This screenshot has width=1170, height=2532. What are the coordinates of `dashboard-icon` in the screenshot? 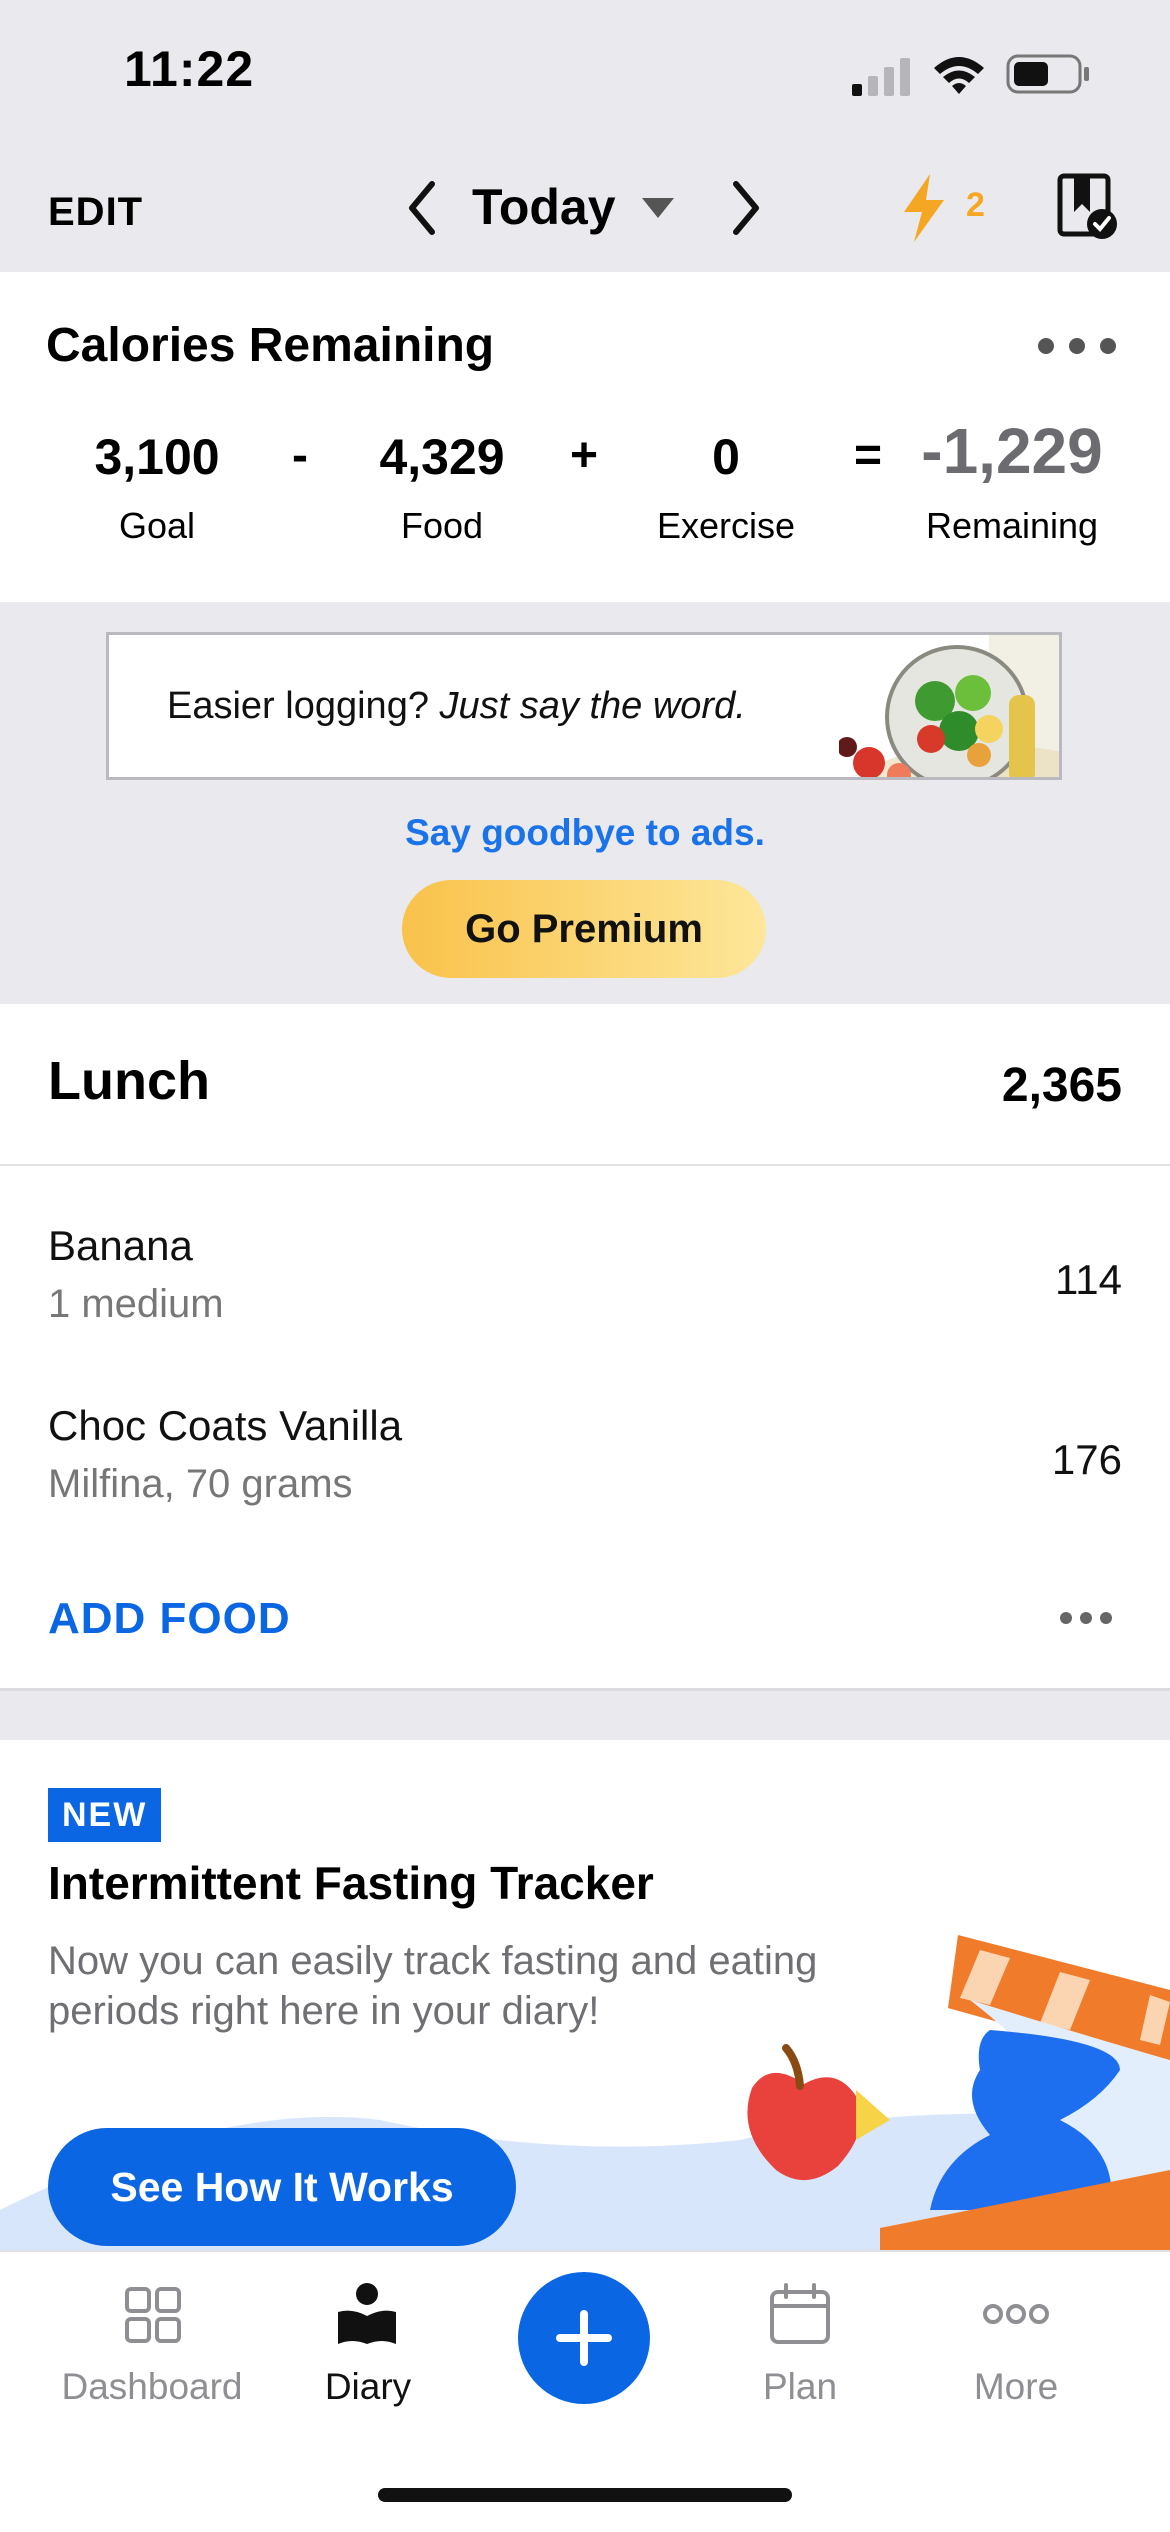 It's located at (153, 2315).